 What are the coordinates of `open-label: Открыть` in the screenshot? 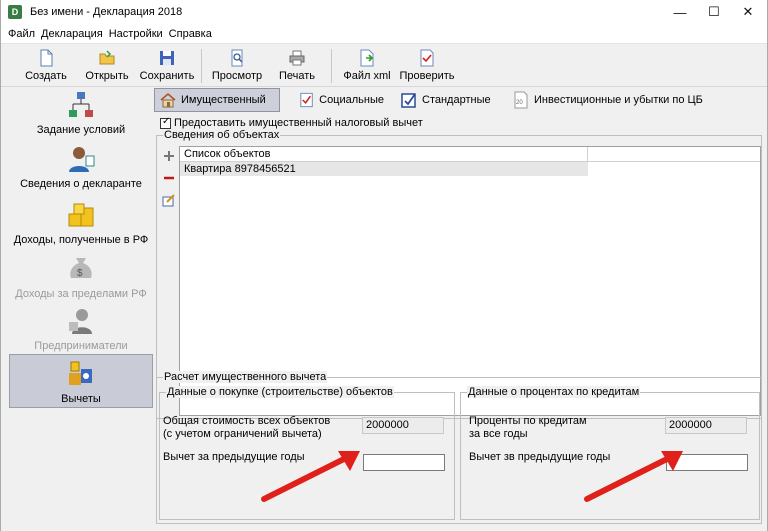 It's located at (107, 76).